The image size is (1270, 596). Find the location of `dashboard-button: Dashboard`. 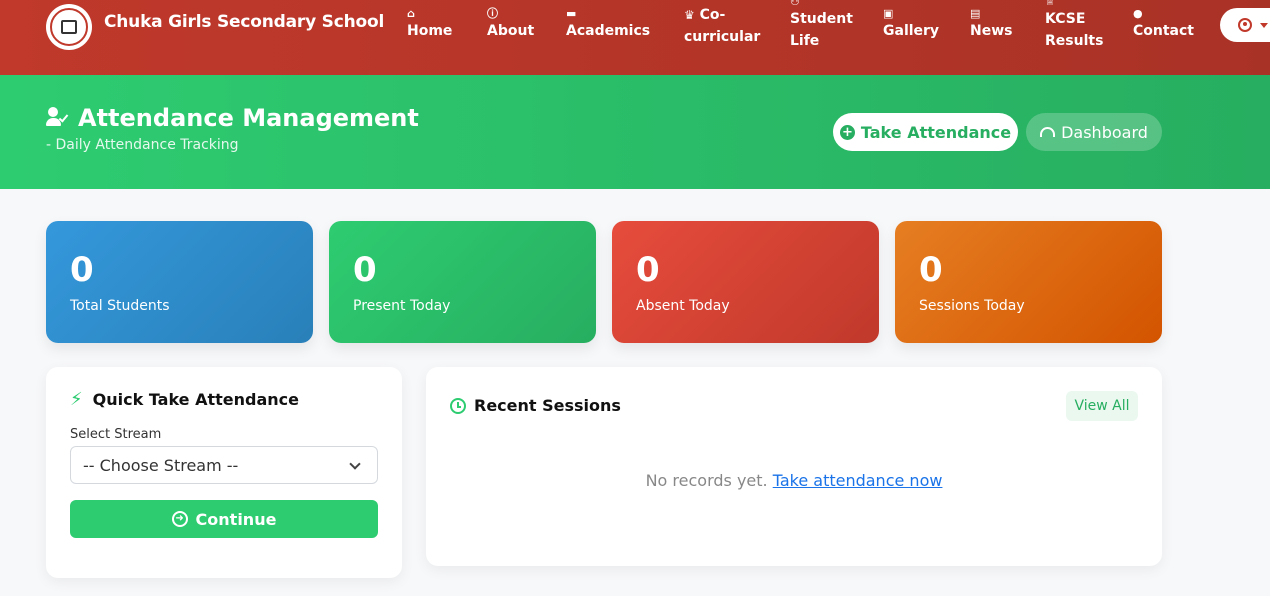

dashboard-button: Dashboard is located at coordinates (1094, 132).